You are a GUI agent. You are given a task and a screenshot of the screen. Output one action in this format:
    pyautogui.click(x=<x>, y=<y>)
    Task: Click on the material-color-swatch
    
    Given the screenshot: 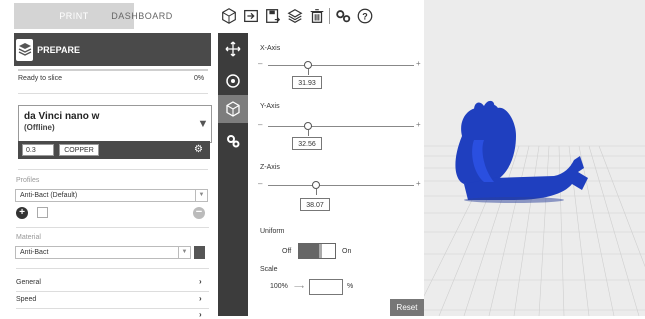 What is the action you would take?
    pyautogui.click(x=199, y=252)
    